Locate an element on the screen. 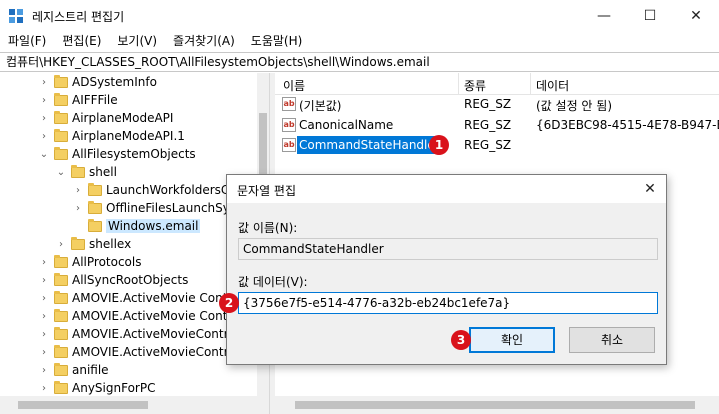 The height and width of the screenshot is (414, 719). tree-item: › AirplaneModeAPI.1 is located at coordinates (111, 136).